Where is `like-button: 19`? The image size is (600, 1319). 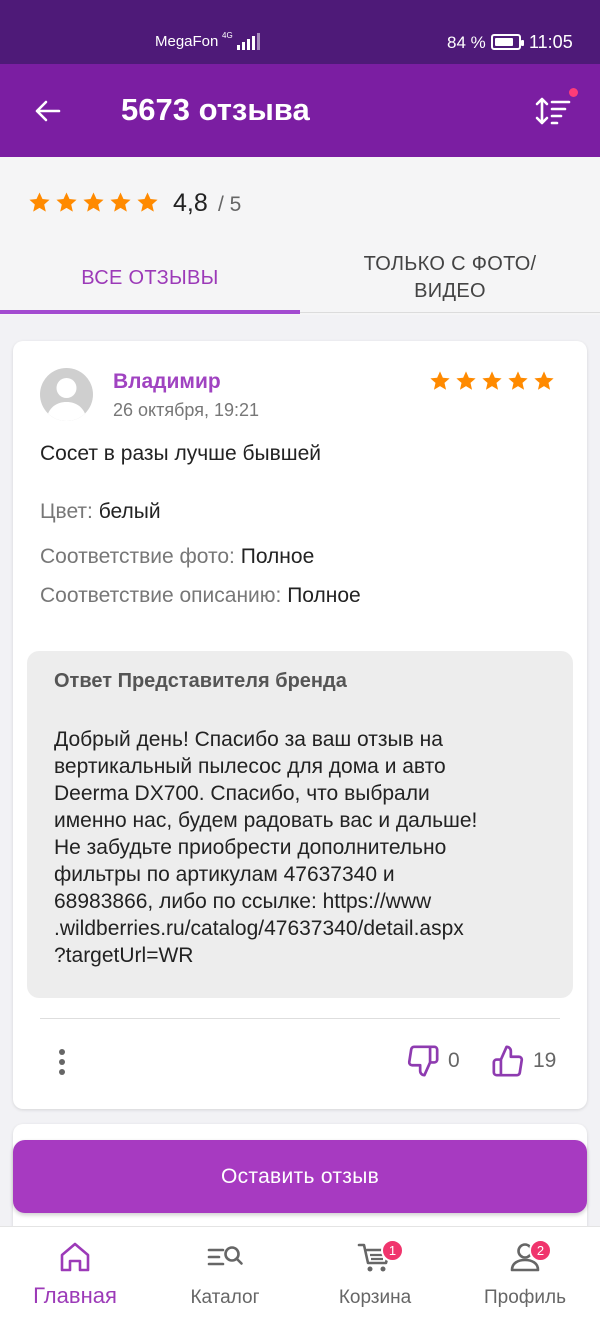
like-button: 19 is located at coordinates (523, 1061).